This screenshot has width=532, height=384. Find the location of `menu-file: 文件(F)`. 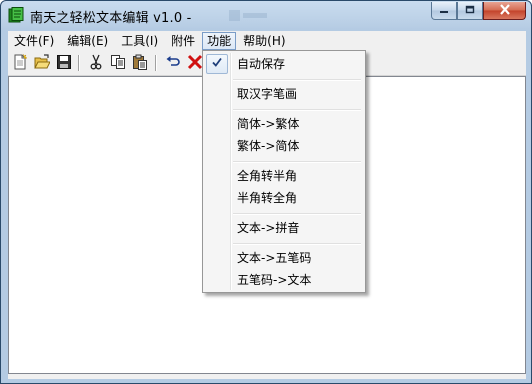

menu-file: 文件(F) is located at coordinates (34, 41).